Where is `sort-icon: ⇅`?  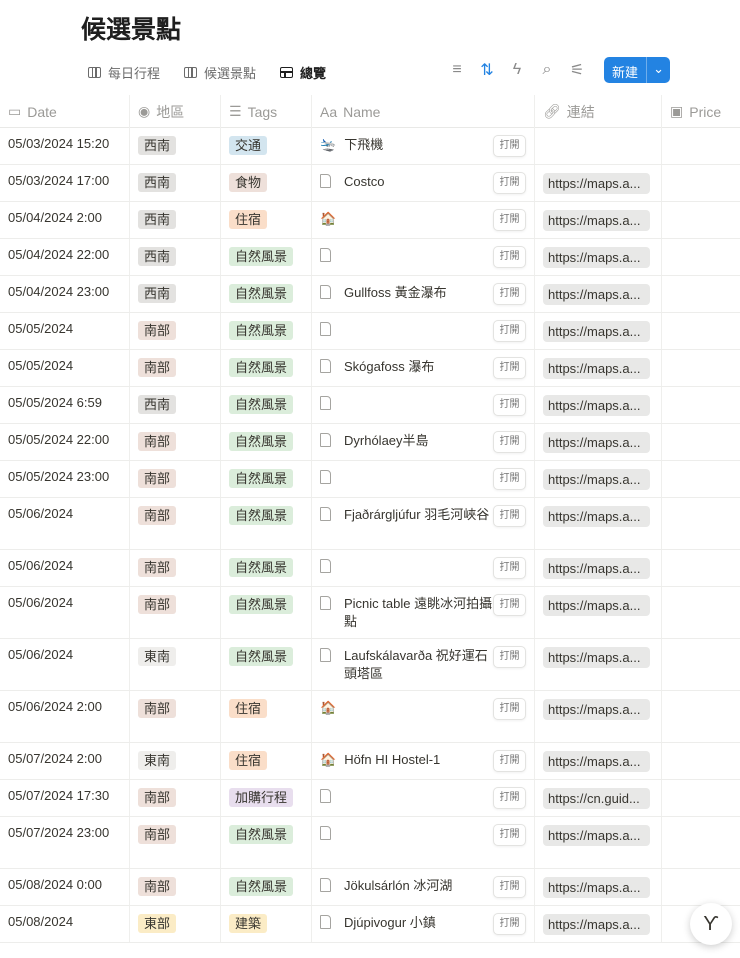
sort-icon: ⇅ is located at coordinates (487, 70).